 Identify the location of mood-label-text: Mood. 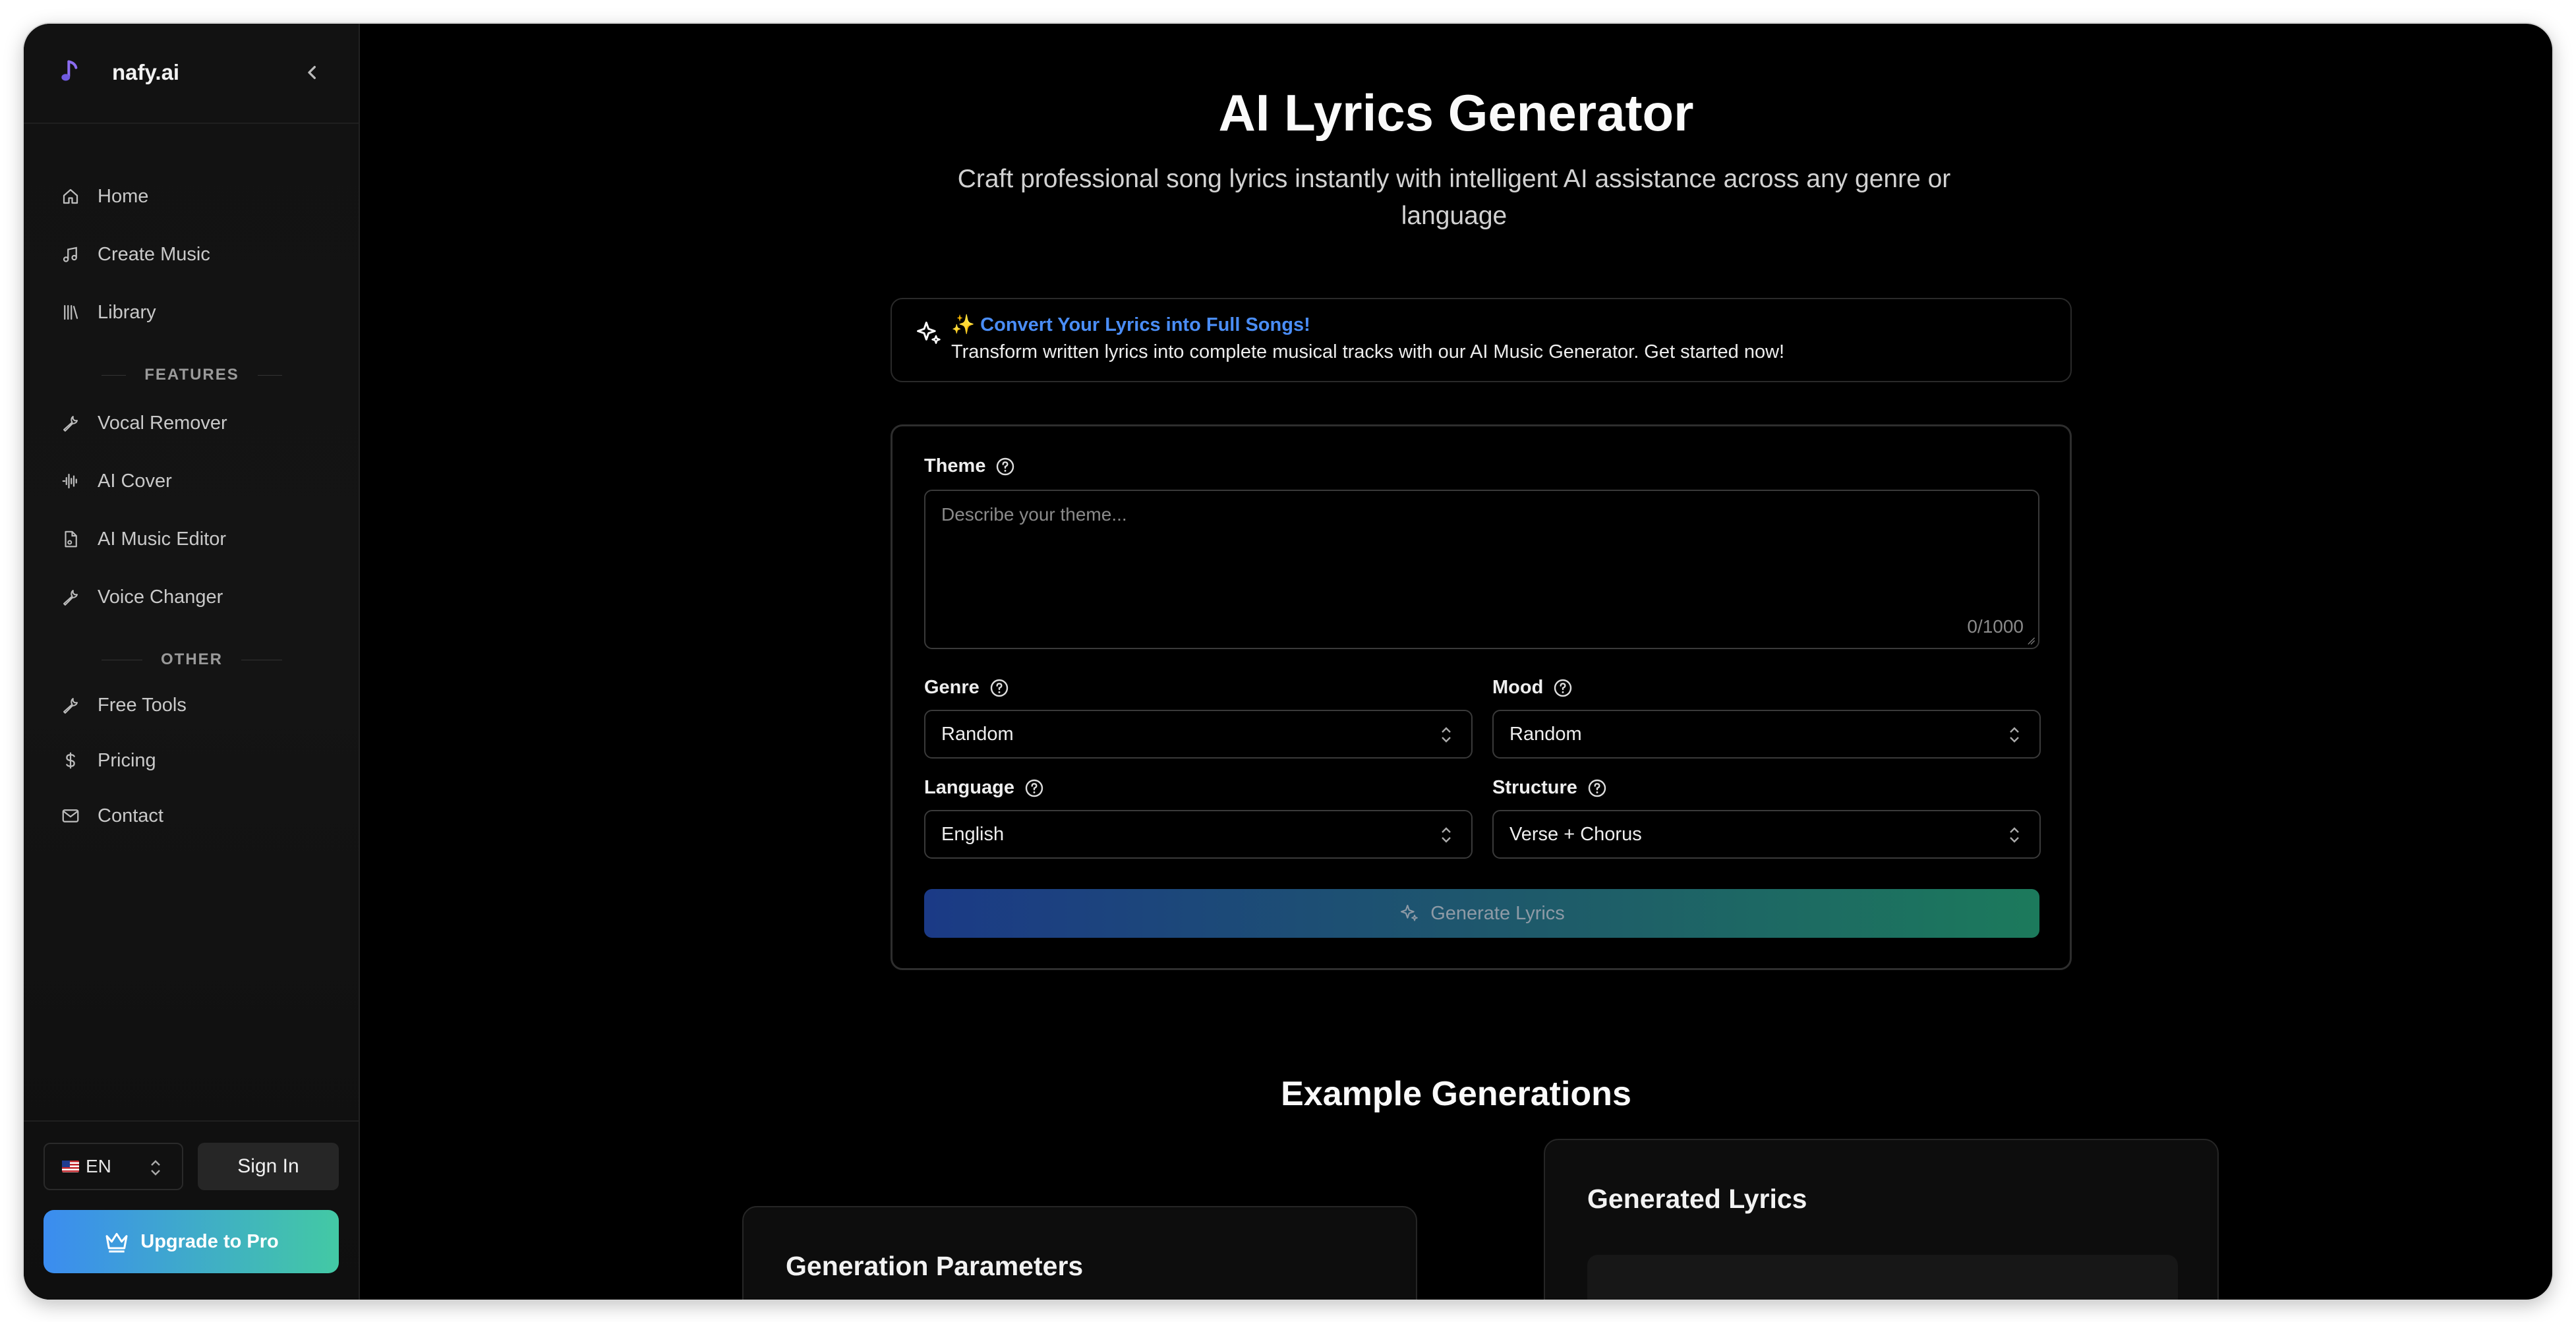
(1518, 687).